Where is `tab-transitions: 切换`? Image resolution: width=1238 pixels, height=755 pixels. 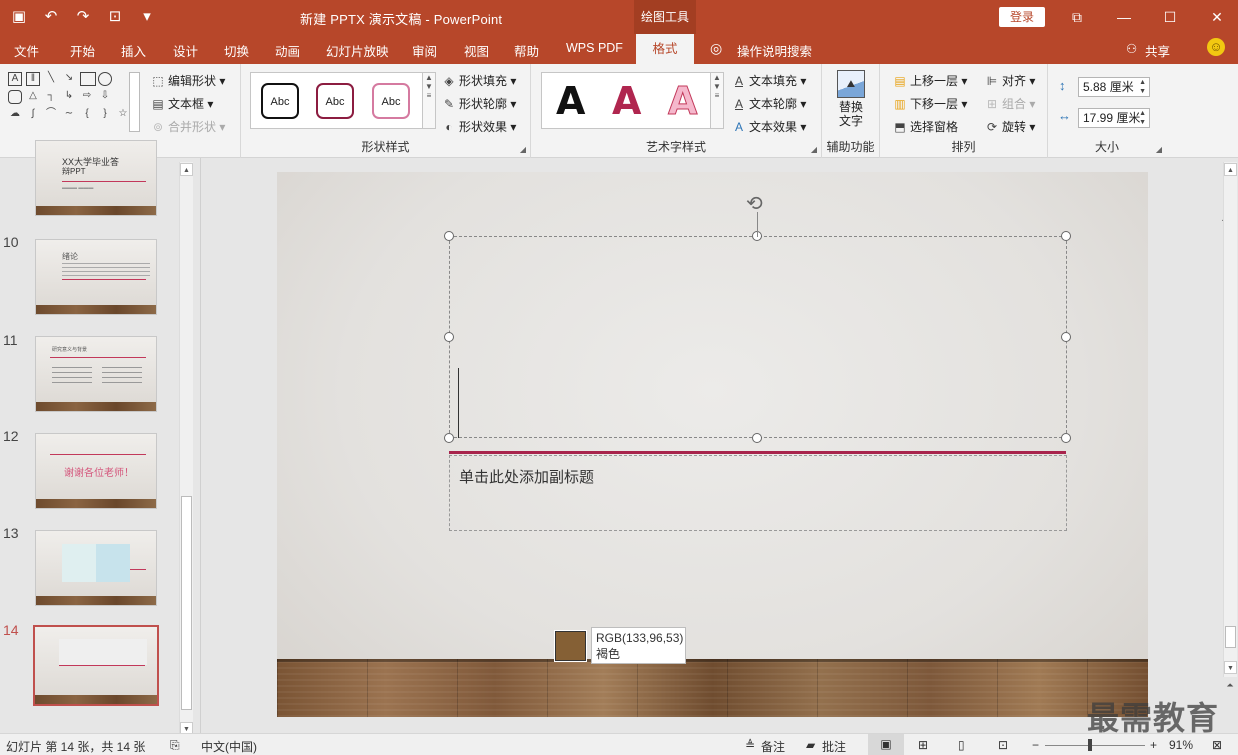
tab-transitions: 切换 is located at coordinates (236, 50).